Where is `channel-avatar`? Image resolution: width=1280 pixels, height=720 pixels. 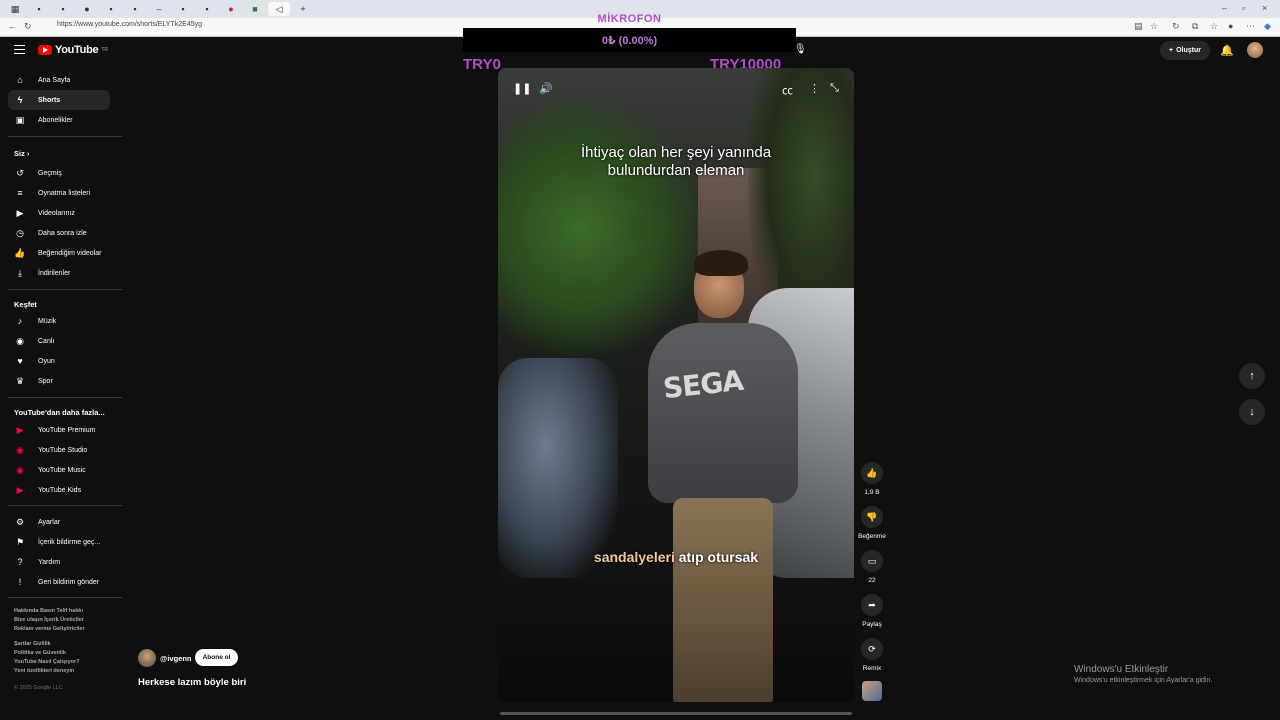 channel-avatar is located at coordinates (147, 658).